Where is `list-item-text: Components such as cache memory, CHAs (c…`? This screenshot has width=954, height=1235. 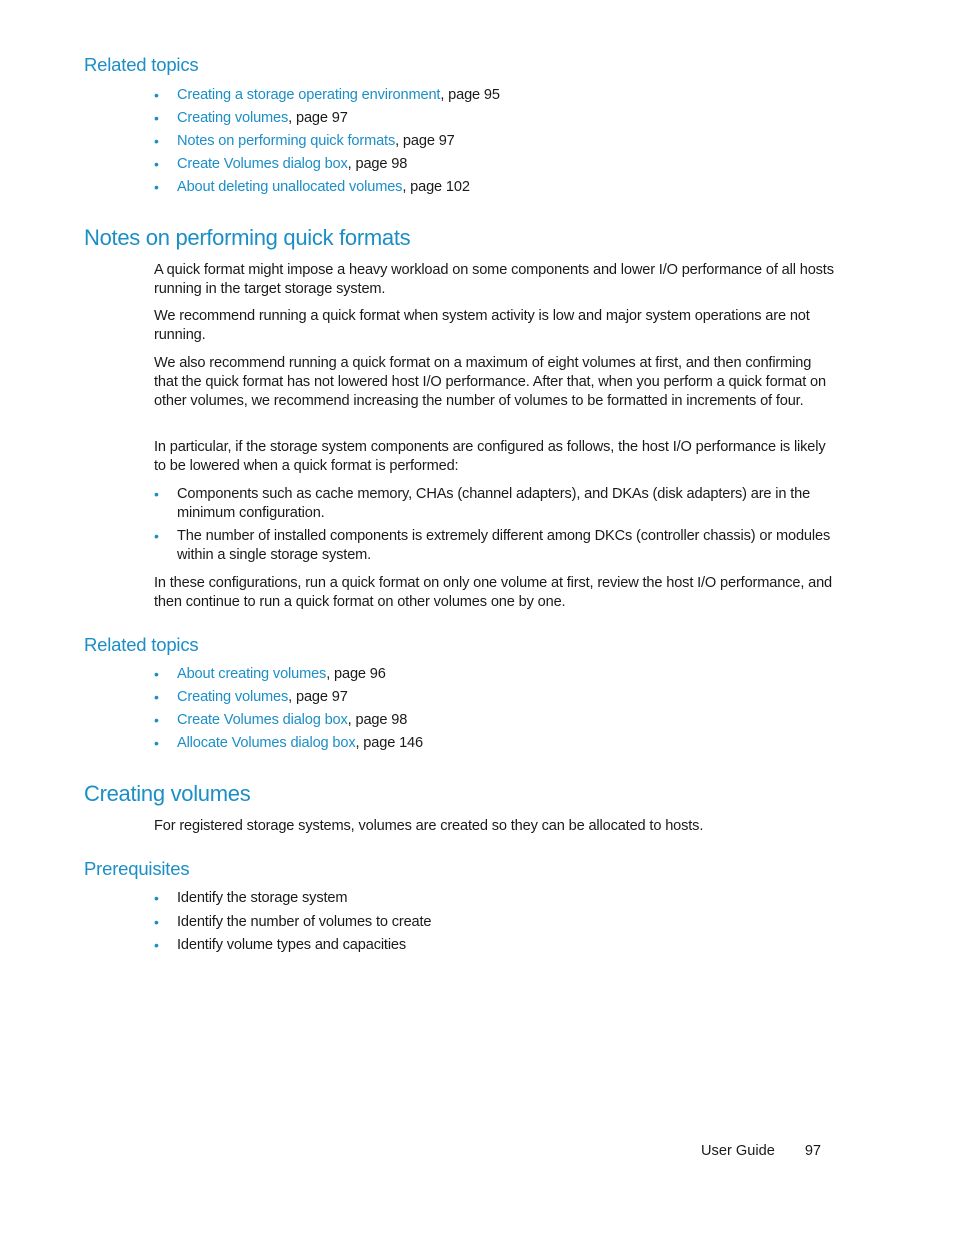 list-item-text: Components such as cache memory, CHAs (c… is located at coordinates (494, 503).